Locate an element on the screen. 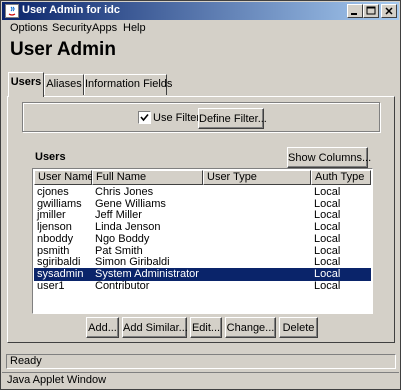 The image size is (401, 390). use-filter-label: Use Filter is located at coordinates (177, 118).